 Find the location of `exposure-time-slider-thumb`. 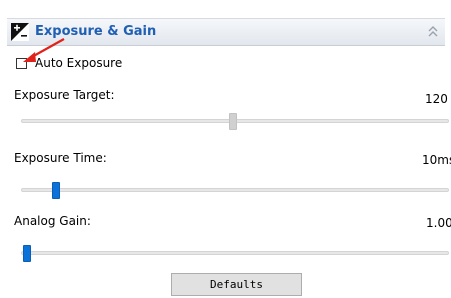

exposure-time-slider-thumb is located at coordinates (55, 190).